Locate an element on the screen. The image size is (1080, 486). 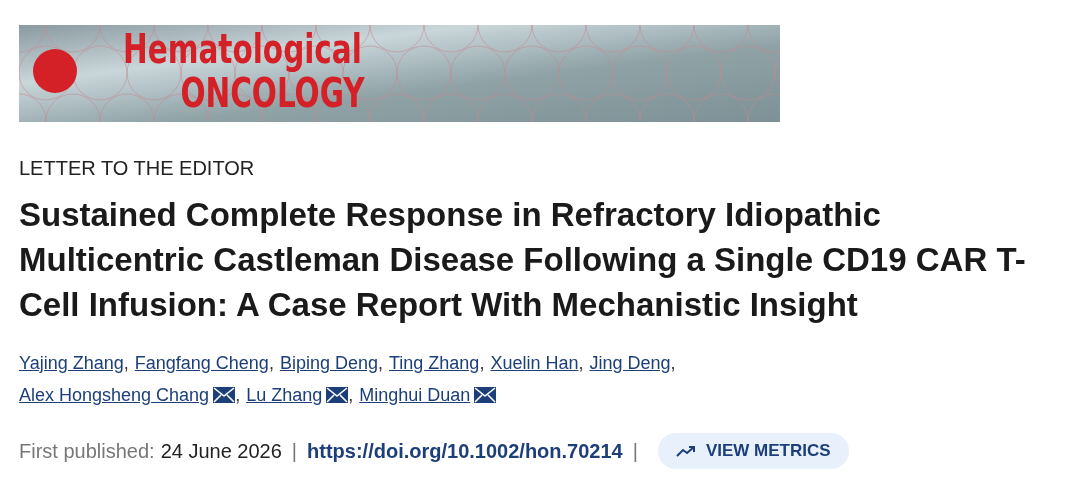
published-label: First published: is located at coordinates (87, 451).